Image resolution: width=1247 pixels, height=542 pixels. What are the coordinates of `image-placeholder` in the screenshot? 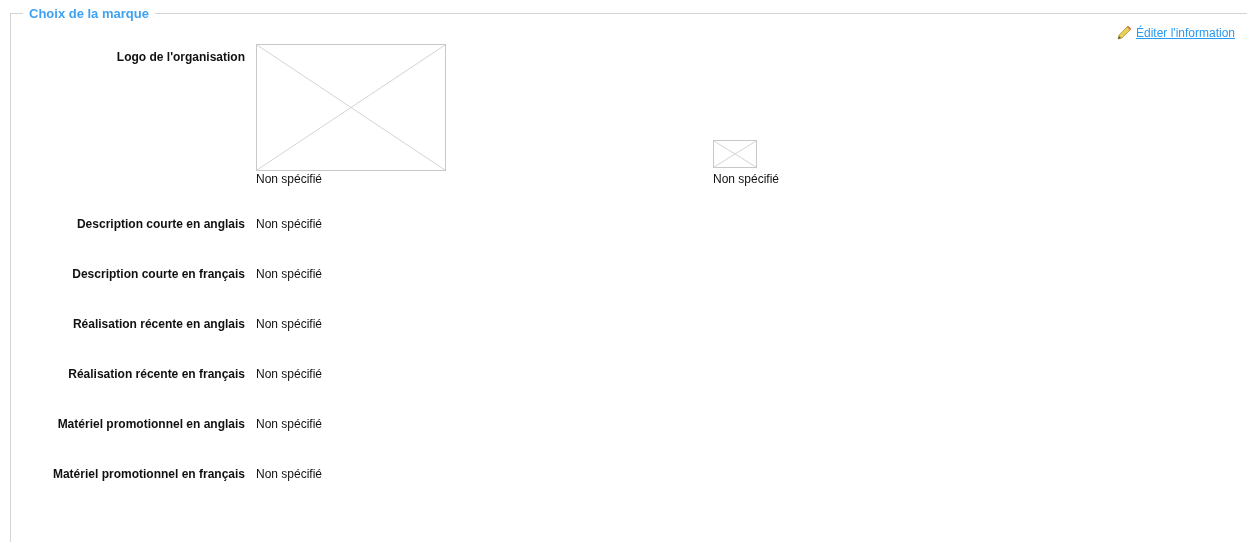 It's located at (735, 154).